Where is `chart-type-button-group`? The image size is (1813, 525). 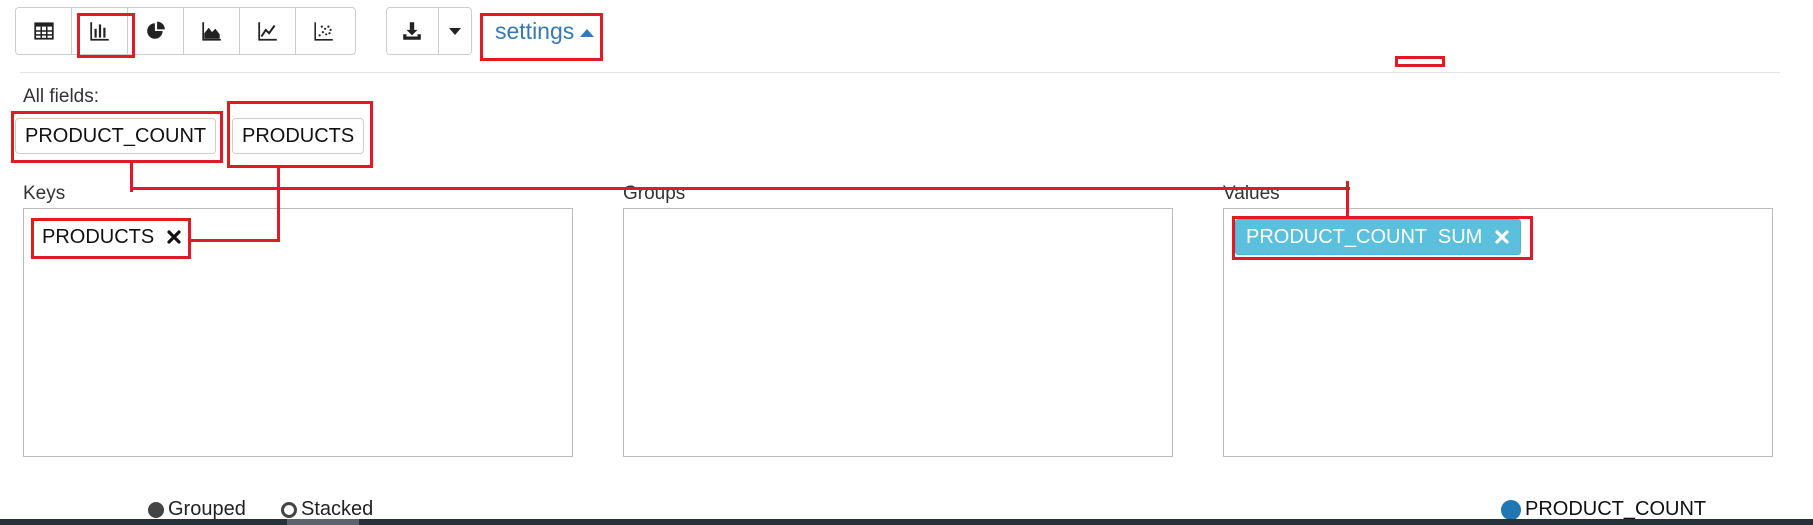
chart-type-button-group is located at coordinates (185, 31).